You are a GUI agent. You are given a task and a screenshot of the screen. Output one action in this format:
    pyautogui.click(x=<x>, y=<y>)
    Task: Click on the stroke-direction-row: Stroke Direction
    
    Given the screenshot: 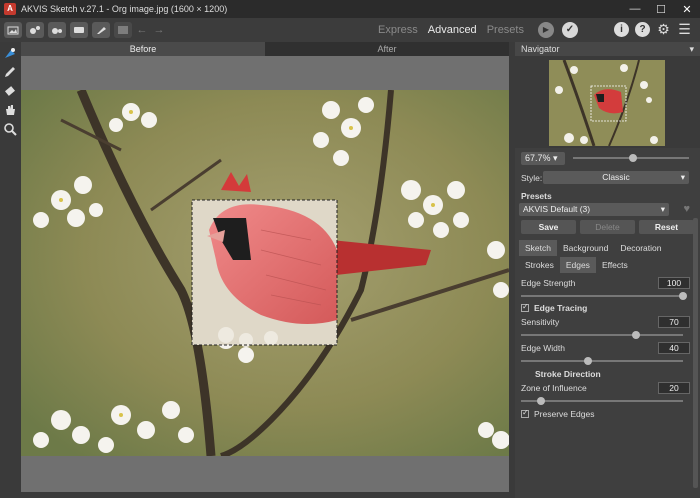 What is the action you would take?
    pyautogui.click(x=607, y=374)
    